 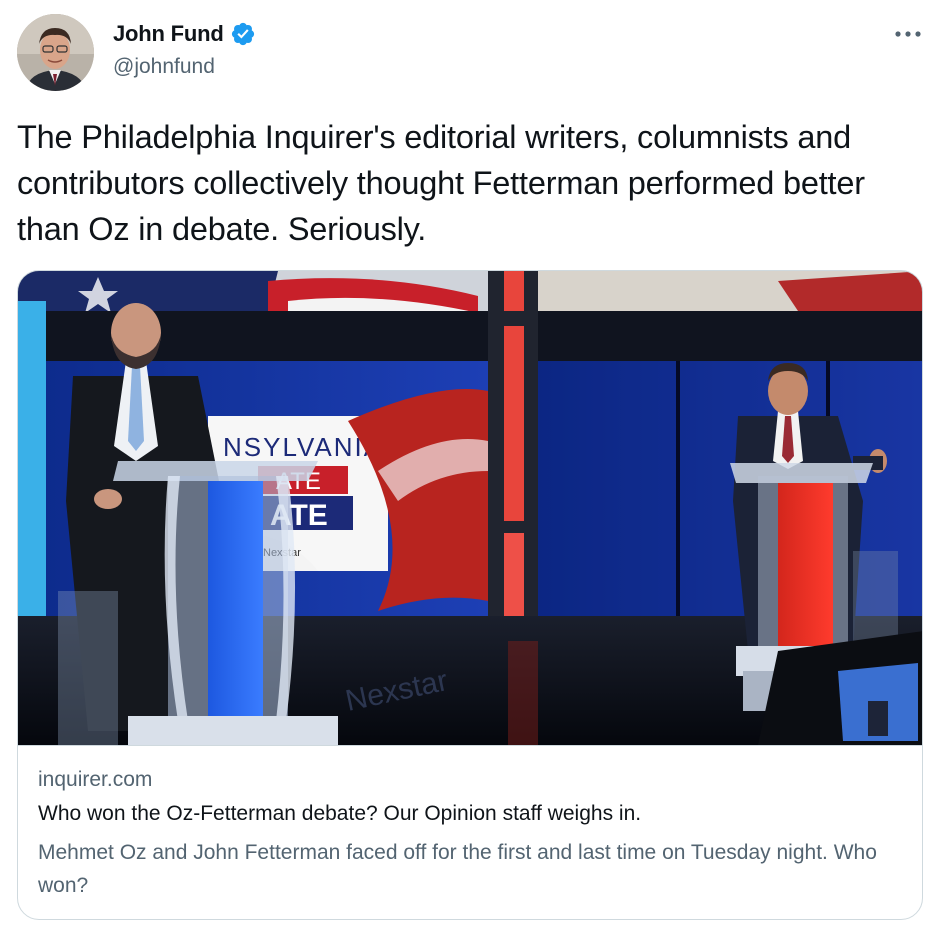 I want to click on author-handle: @johnfund, so click(x=164, y=67).